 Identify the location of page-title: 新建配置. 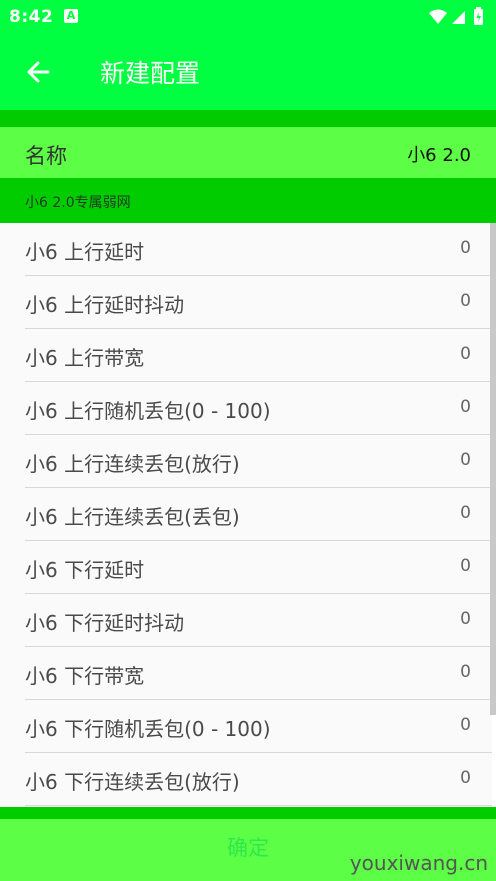
(150, 73).